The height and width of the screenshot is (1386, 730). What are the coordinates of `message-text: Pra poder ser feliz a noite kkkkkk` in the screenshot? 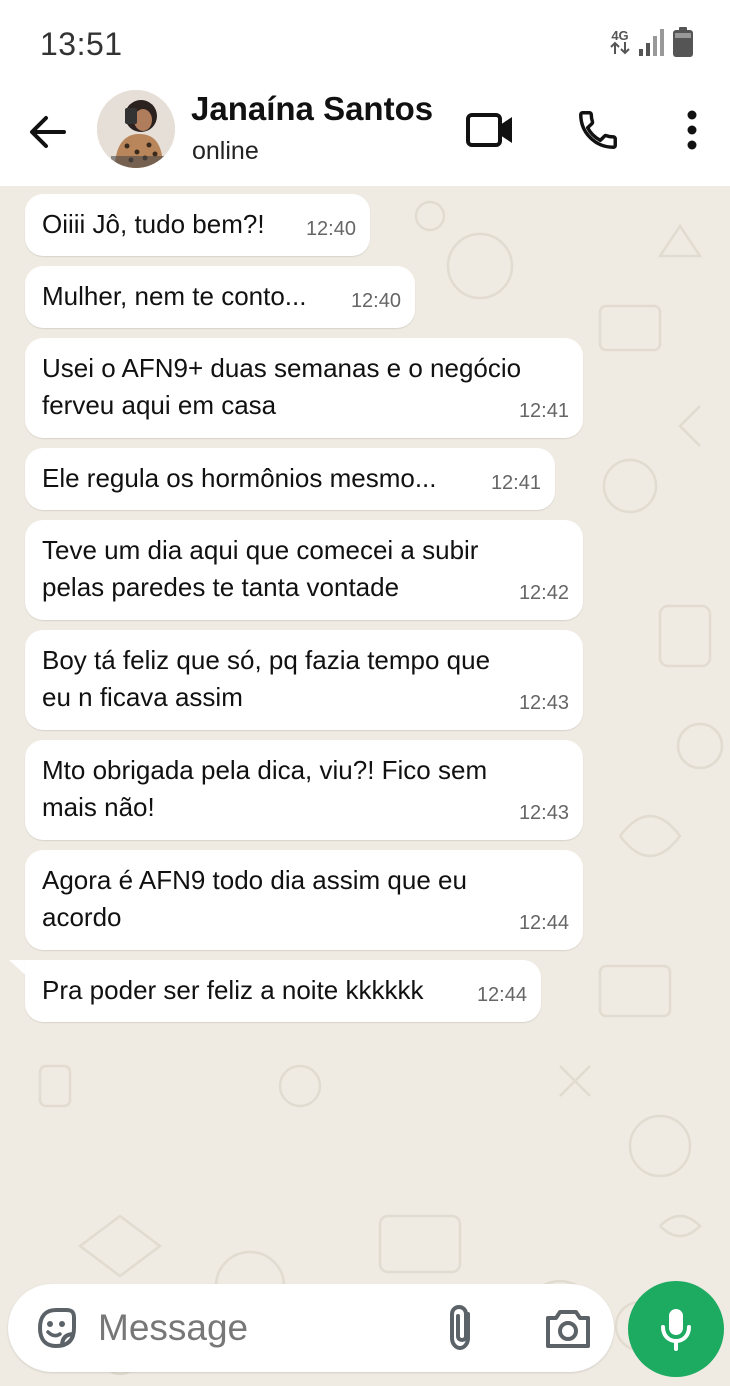 It's located at (233, 990).